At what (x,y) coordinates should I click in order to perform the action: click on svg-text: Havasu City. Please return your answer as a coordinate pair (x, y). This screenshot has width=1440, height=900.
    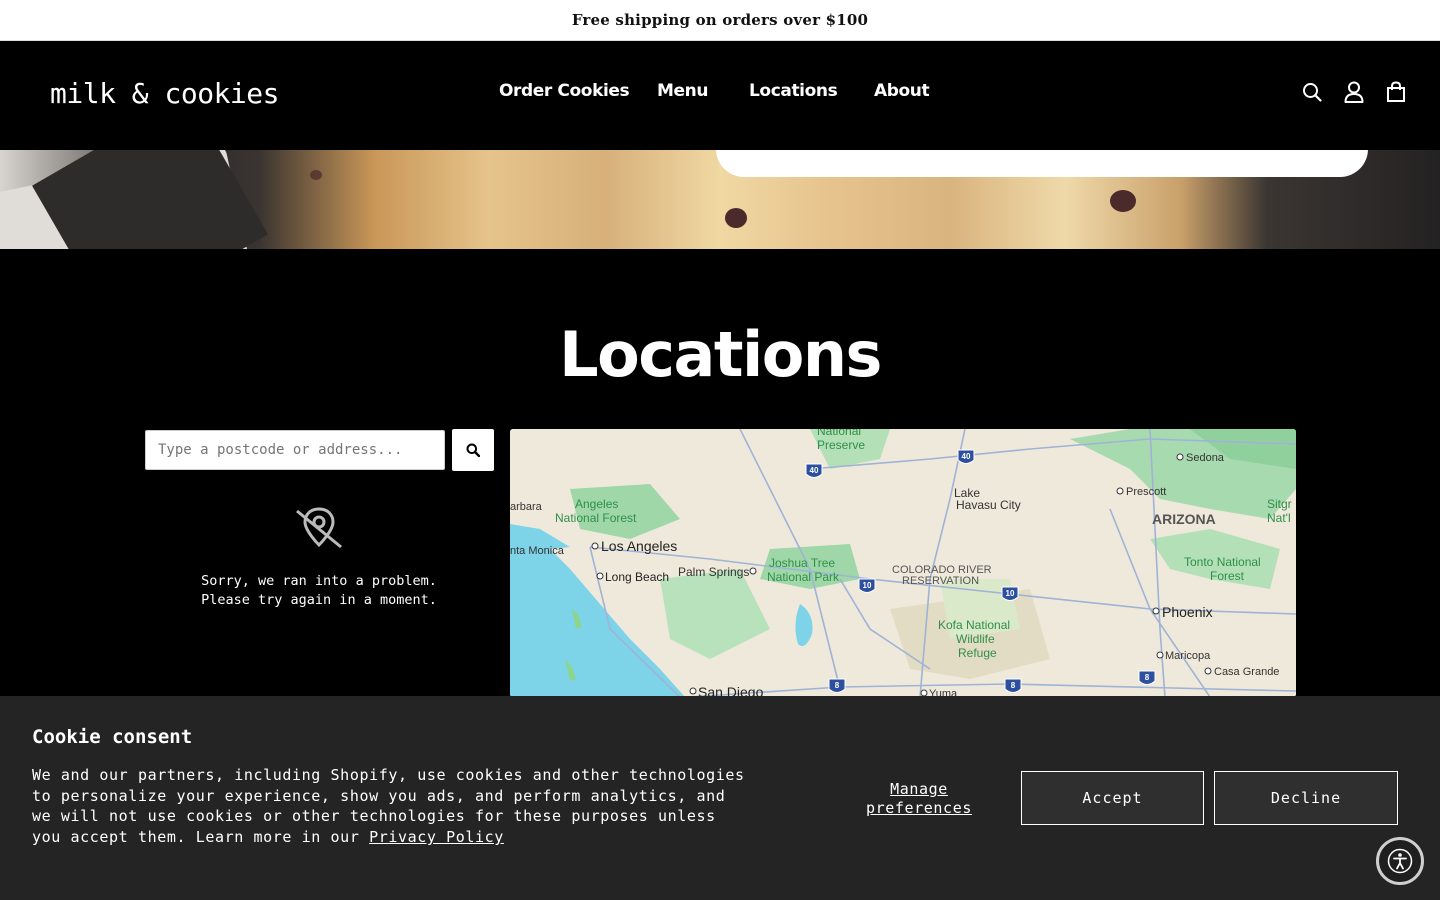
    Looking at the image, I should click on (988, 505).